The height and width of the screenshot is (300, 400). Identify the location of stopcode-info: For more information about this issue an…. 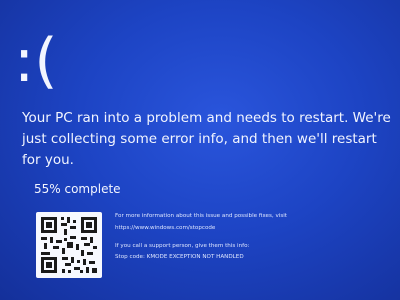
(255, 236).